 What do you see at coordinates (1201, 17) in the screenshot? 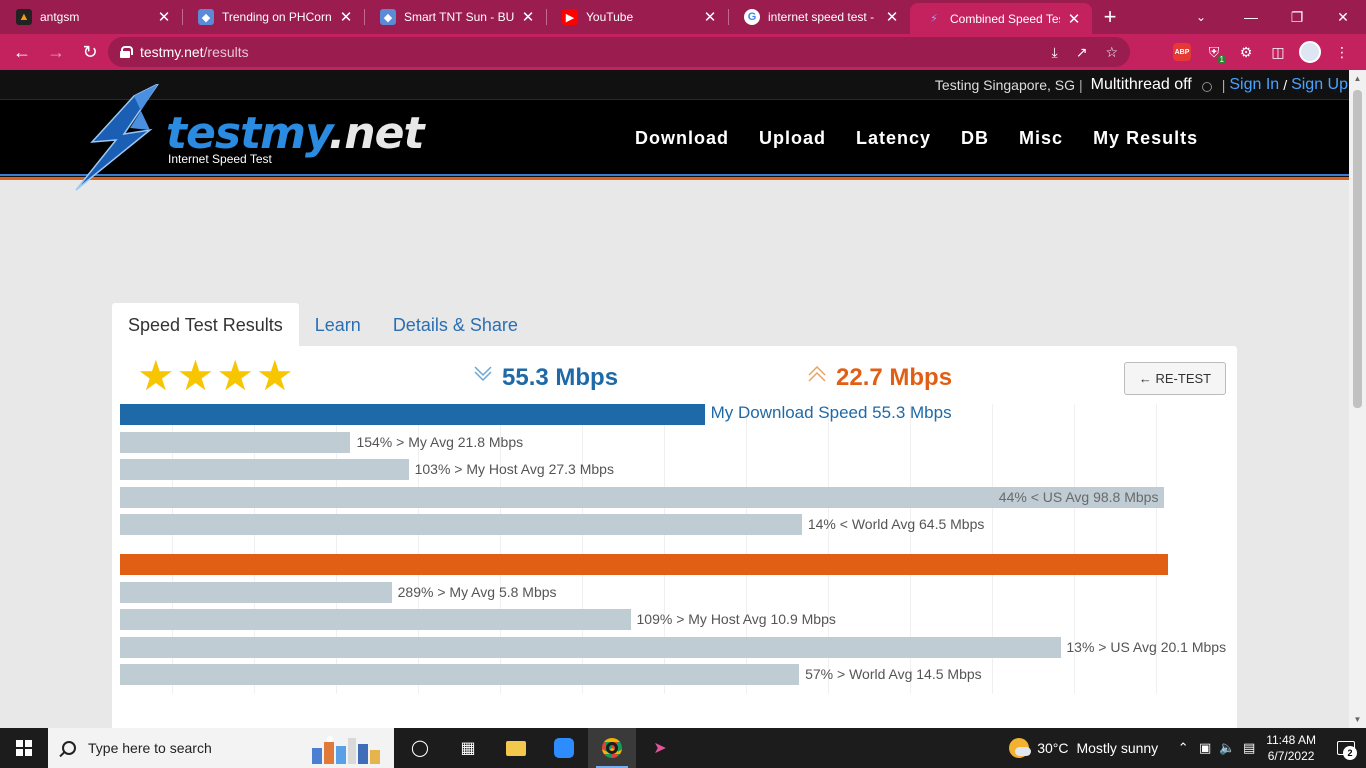
I see `tab-search-icon: ⌄` at bounding box center [1201, 17].